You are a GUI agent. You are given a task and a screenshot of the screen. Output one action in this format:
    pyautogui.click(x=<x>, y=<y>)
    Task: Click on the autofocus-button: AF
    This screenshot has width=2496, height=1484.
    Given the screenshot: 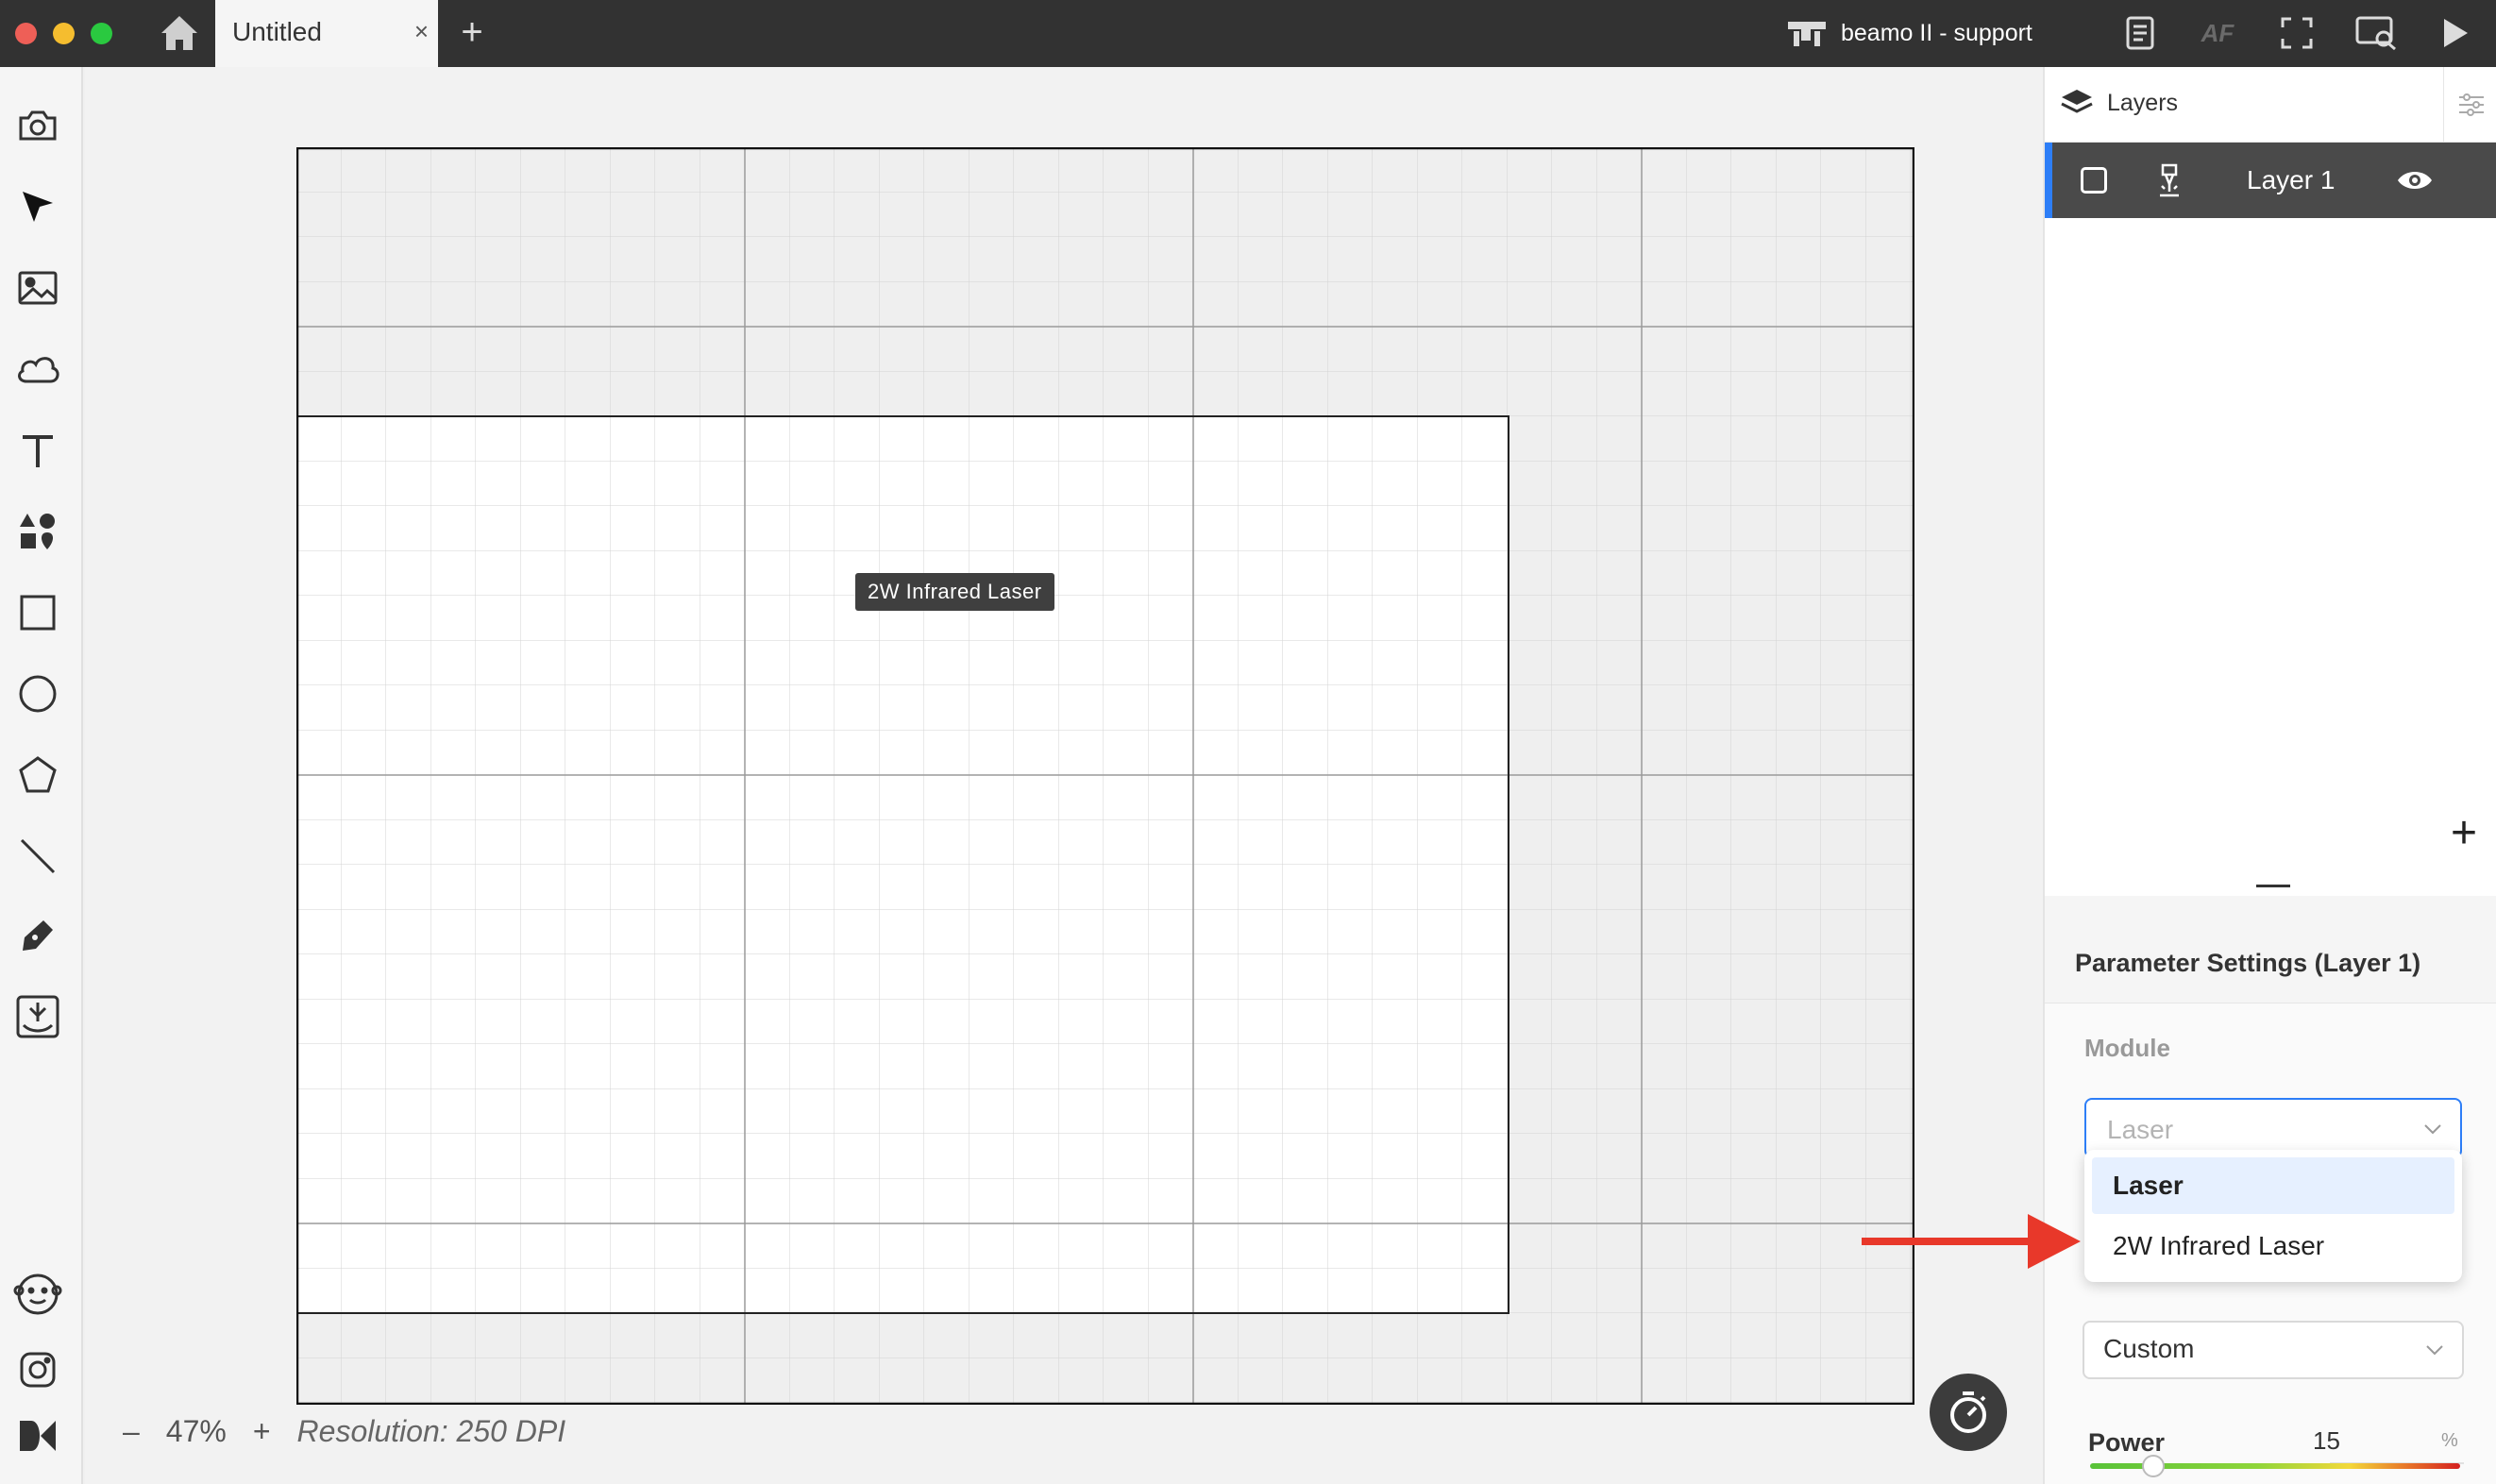 What is the action you would take?
    pyautogui.click(x=2217, y=33)
    